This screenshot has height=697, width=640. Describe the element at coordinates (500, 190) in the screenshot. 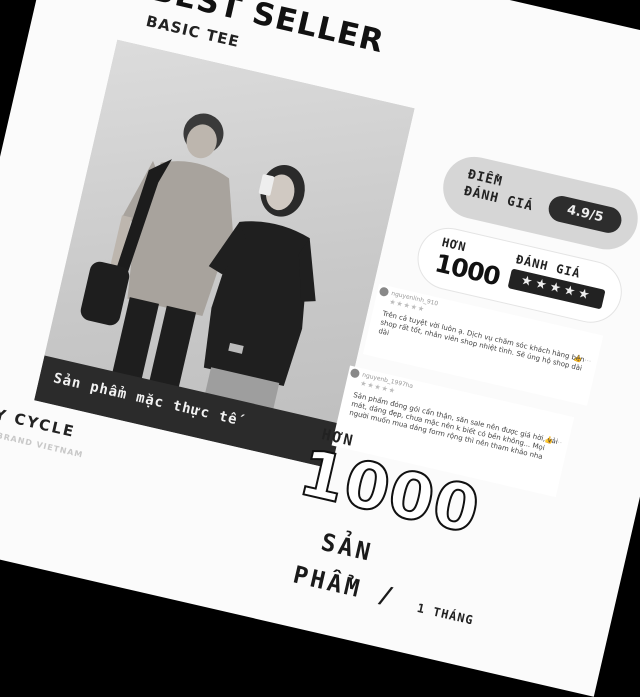

I see `rating-label: ĐIỂM ĐÁNH GIÁ` at that location.